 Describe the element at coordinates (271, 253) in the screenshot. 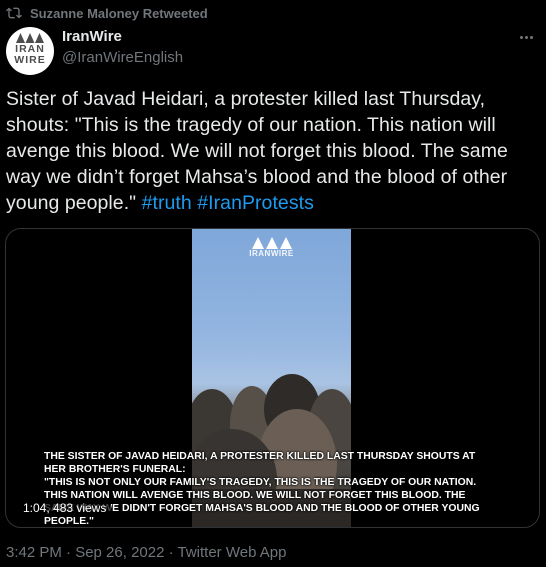

I see `video-watermark: IRANWIRE` at that location.